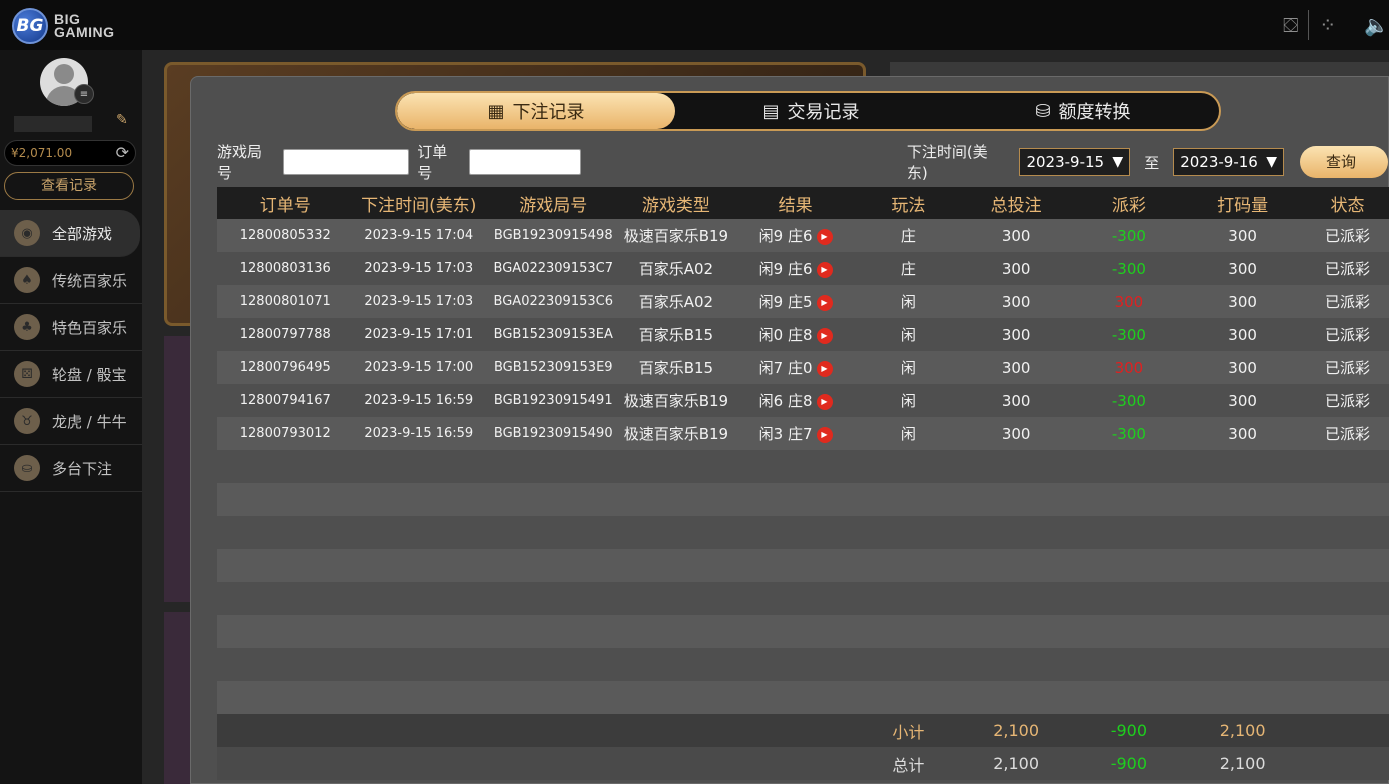 Image resolution: width=1389 pixels, height=784 pixels. What do you see at coordinates (71, 374) in the screenshot?
I see `sidebar-item-roulette-sicbo: ⚄ 轮盘 / 骰宝` at bounding box center [71, 374].